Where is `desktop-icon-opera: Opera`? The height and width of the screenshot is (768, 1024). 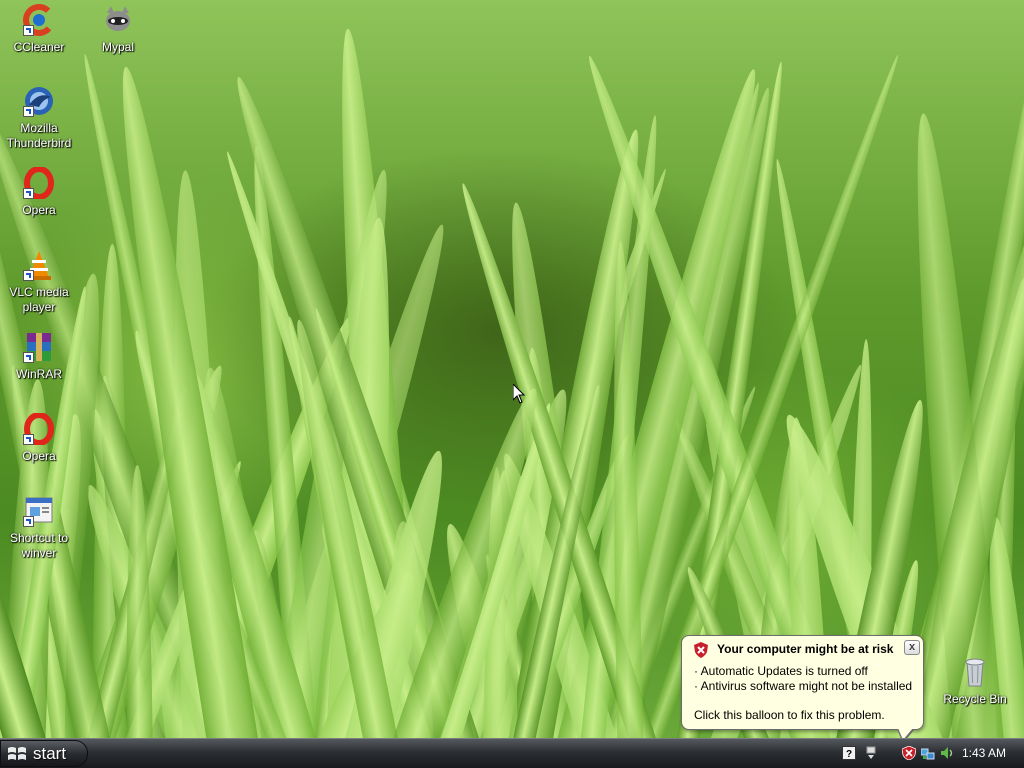
desktop-icon-opera: Opera is located at coordinates (39, 192).